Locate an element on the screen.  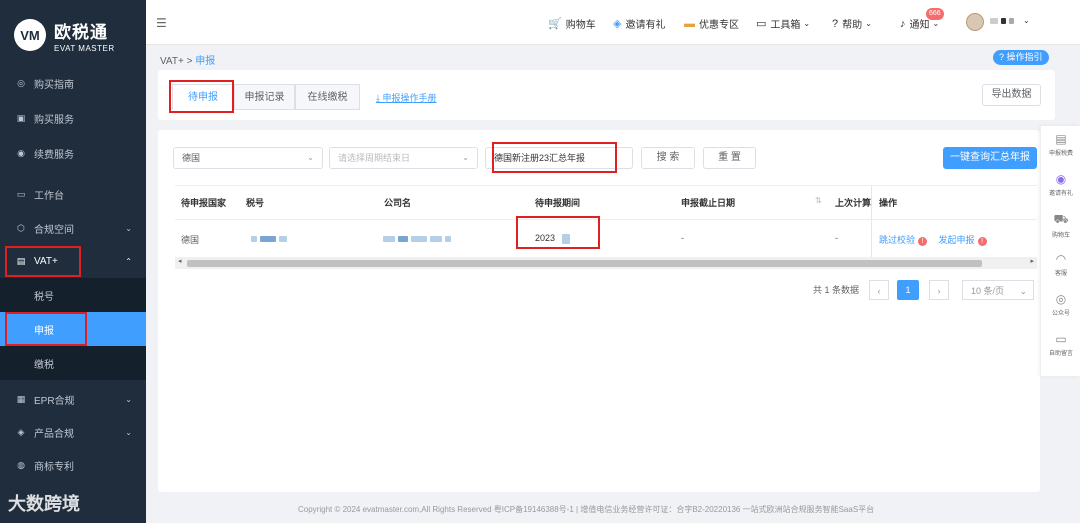
invite-button: ◈ 邀请有礼 is located at coordinates (639, 23).